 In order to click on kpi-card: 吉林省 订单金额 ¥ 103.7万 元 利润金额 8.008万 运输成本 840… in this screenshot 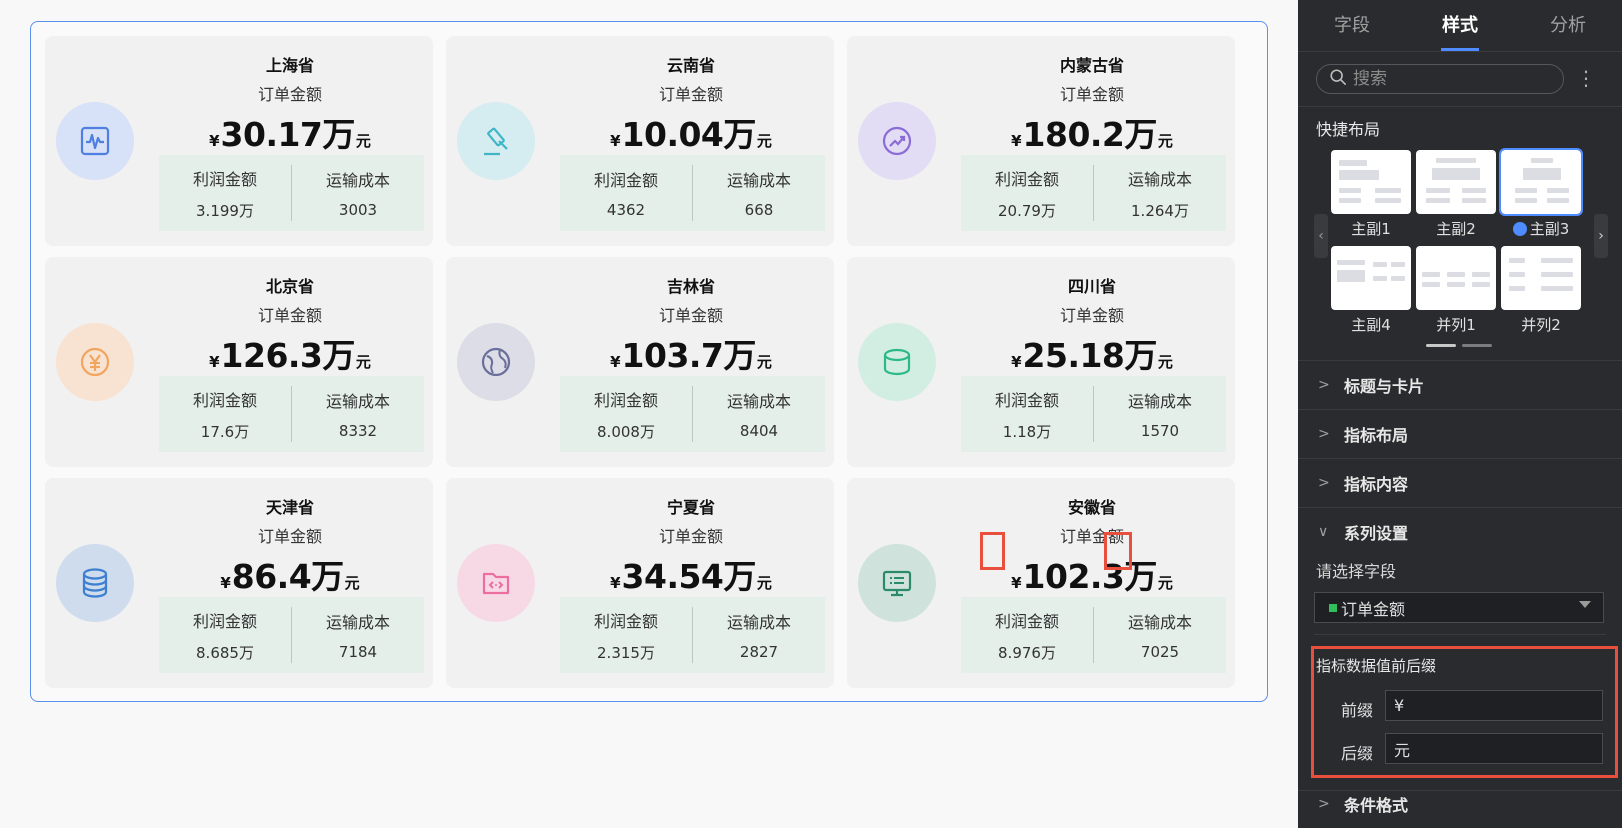, I will do `click(640, 362)`.